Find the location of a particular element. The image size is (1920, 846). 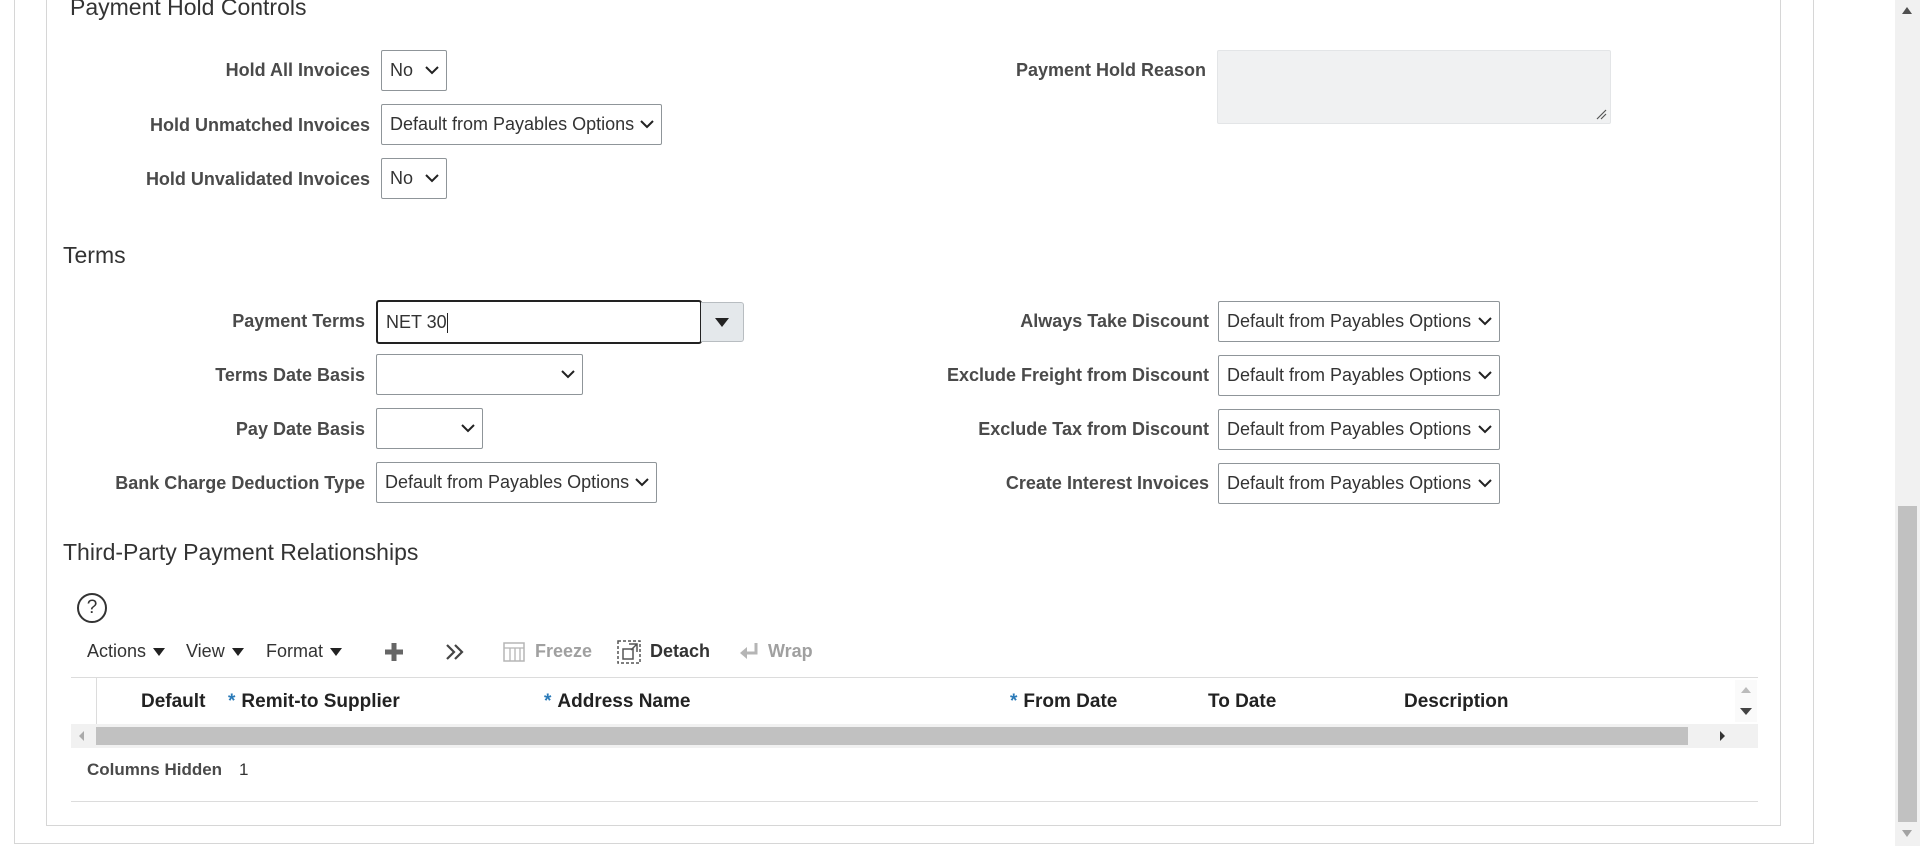

scroll-left-icon is located at coordinates (82, 736).